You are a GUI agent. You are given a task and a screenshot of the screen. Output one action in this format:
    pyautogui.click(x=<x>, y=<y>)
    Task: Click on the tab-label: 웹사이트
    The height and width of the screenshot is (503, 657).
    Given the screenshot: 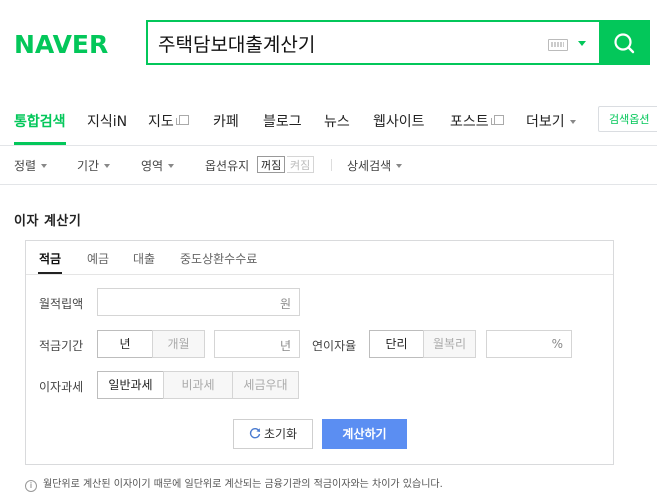 What is the action you would take?
    pyautogui.click(x=399, y=122)
    